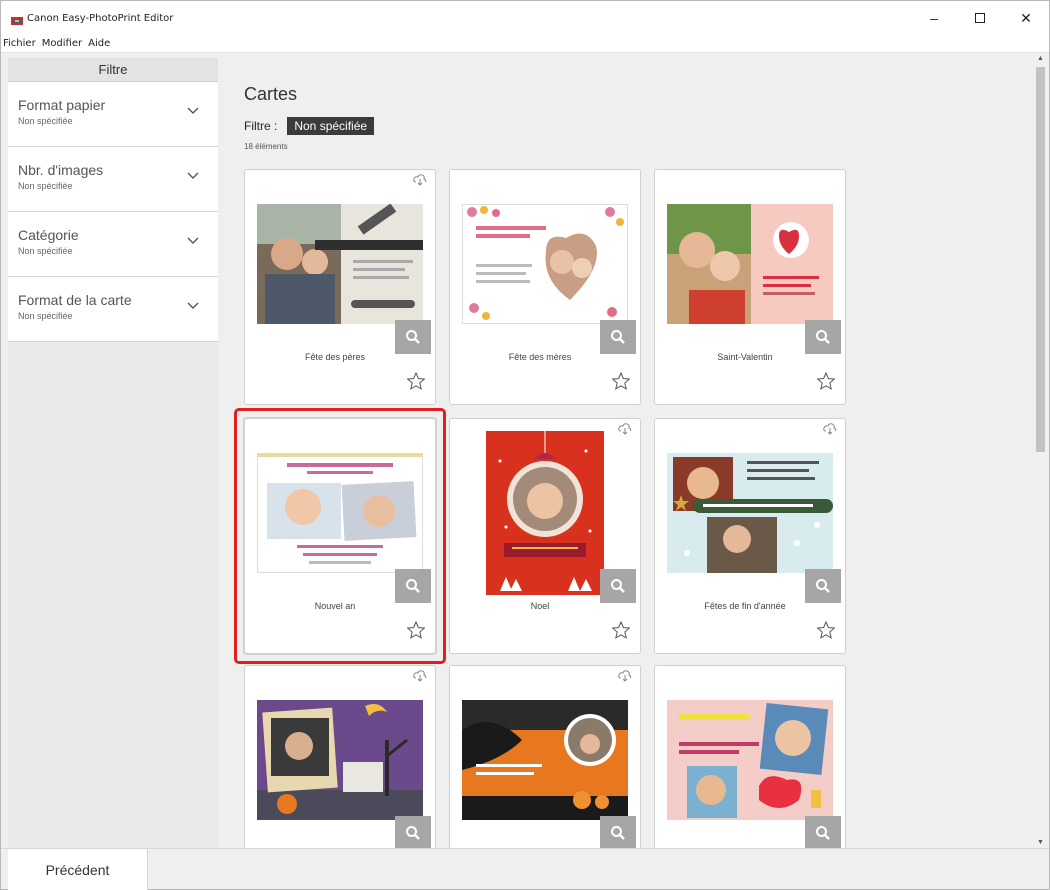 Image resolution: width=1050 pixels, height=890 pixels. I want to click on page-title: Cartes, so click(271, 94).